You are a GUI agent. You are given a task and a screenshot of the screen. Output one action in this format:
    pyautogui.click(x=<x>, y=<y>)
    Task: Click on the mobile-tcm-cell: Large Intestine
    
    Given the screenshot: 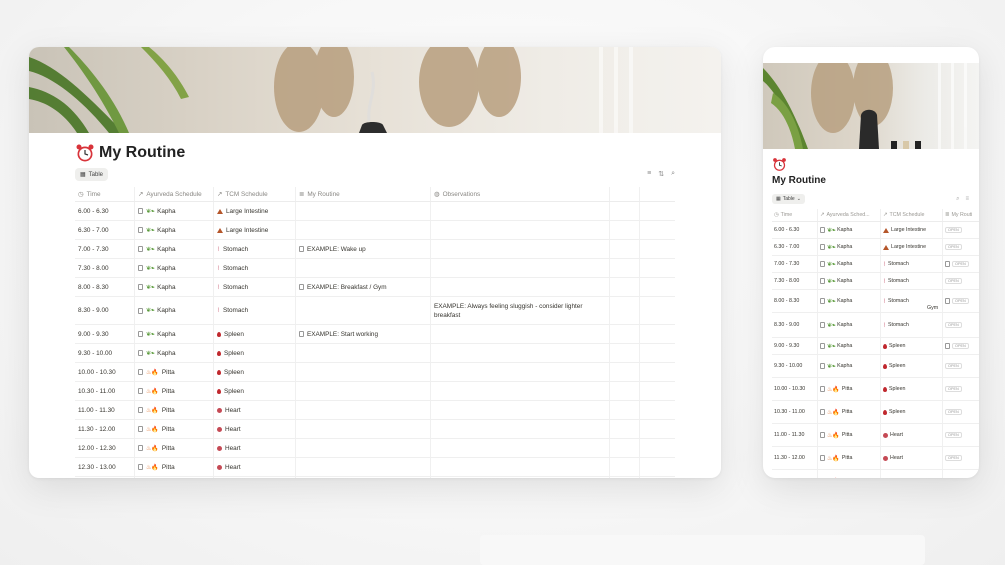 What is the action you would take?
    pyautogui.click(x=912, y=230)
    